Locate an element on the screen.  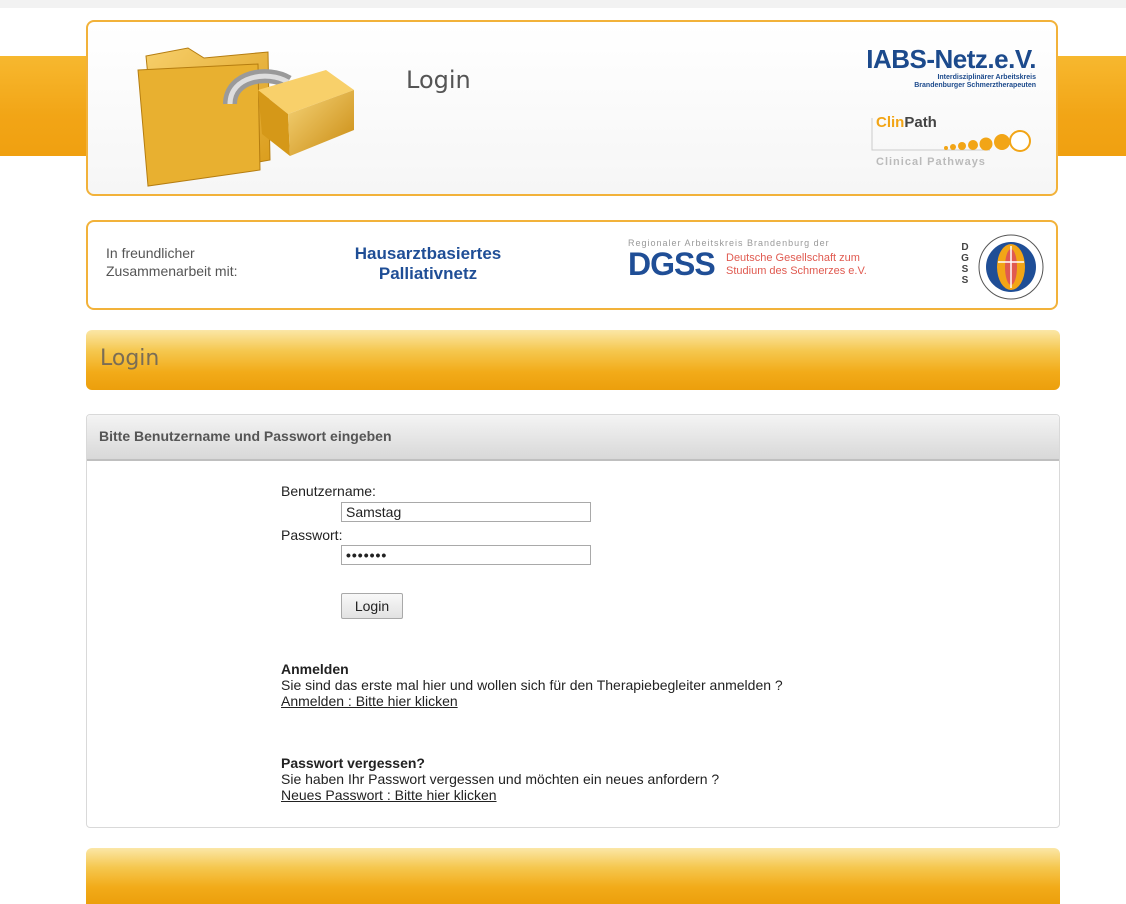
dgss-letter: G is located at coordinates (965, 258).